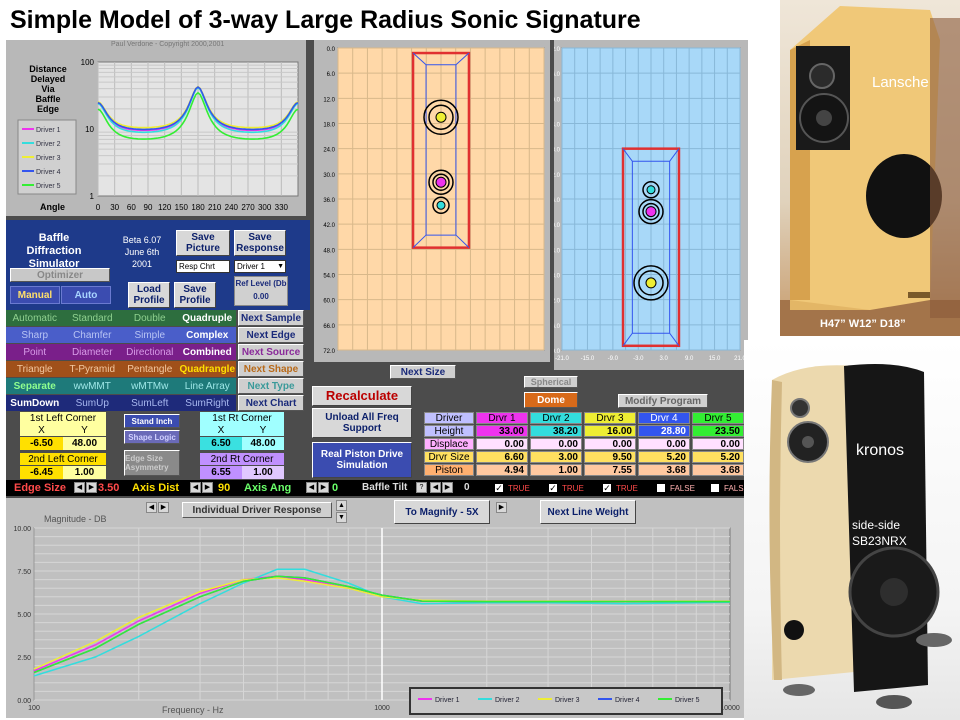 The height and width of the screenshot is (720, 960). I want to click on magnify-button: To Magnify - 5X, so click(442, 512).